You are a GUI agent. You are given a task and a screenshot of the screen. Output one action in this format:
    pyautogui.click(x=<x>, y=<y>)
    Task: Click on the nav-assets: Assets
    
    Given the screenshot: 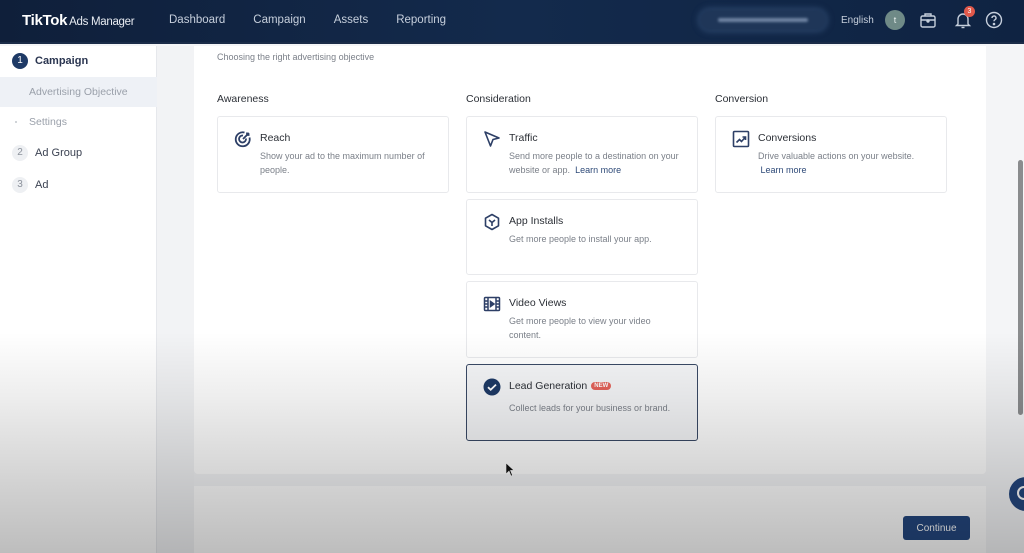 What is the action you would take?
    pyautogui.click(x=351, y=20)
    